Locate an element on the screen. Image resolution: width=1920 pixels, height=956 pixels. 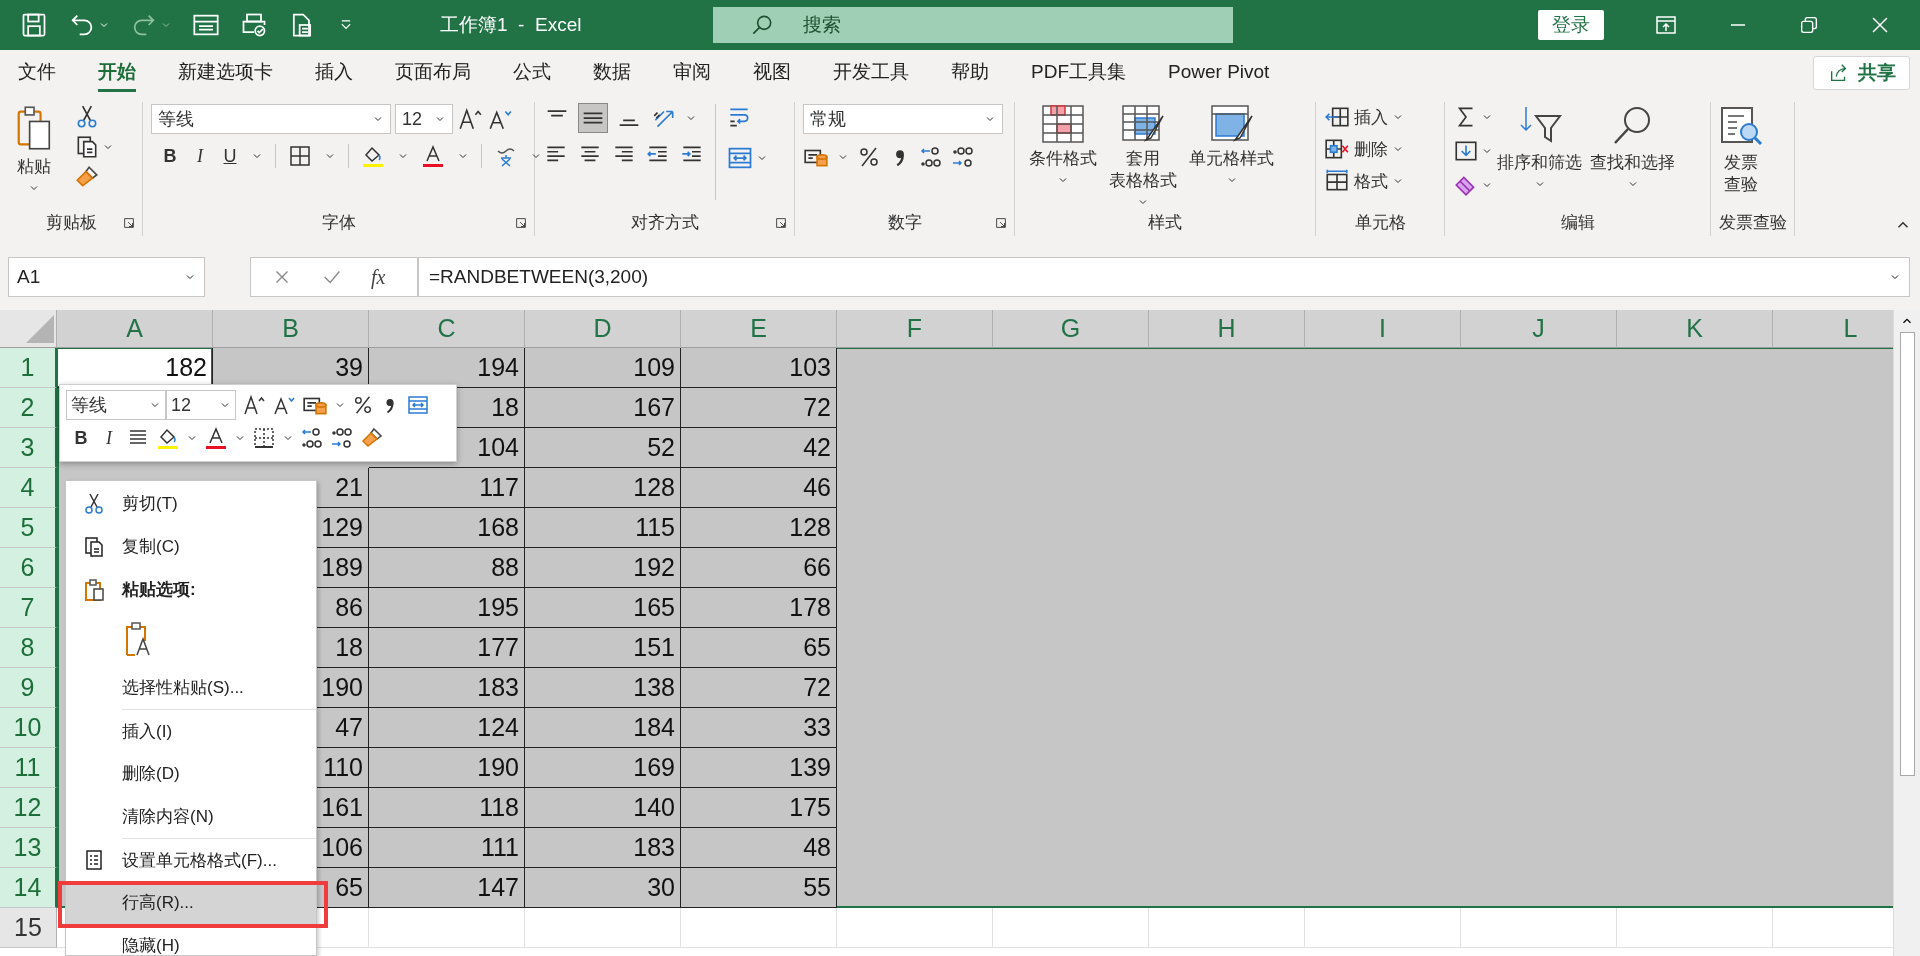
table-cell: 52 is located at coordinates (603, 448).